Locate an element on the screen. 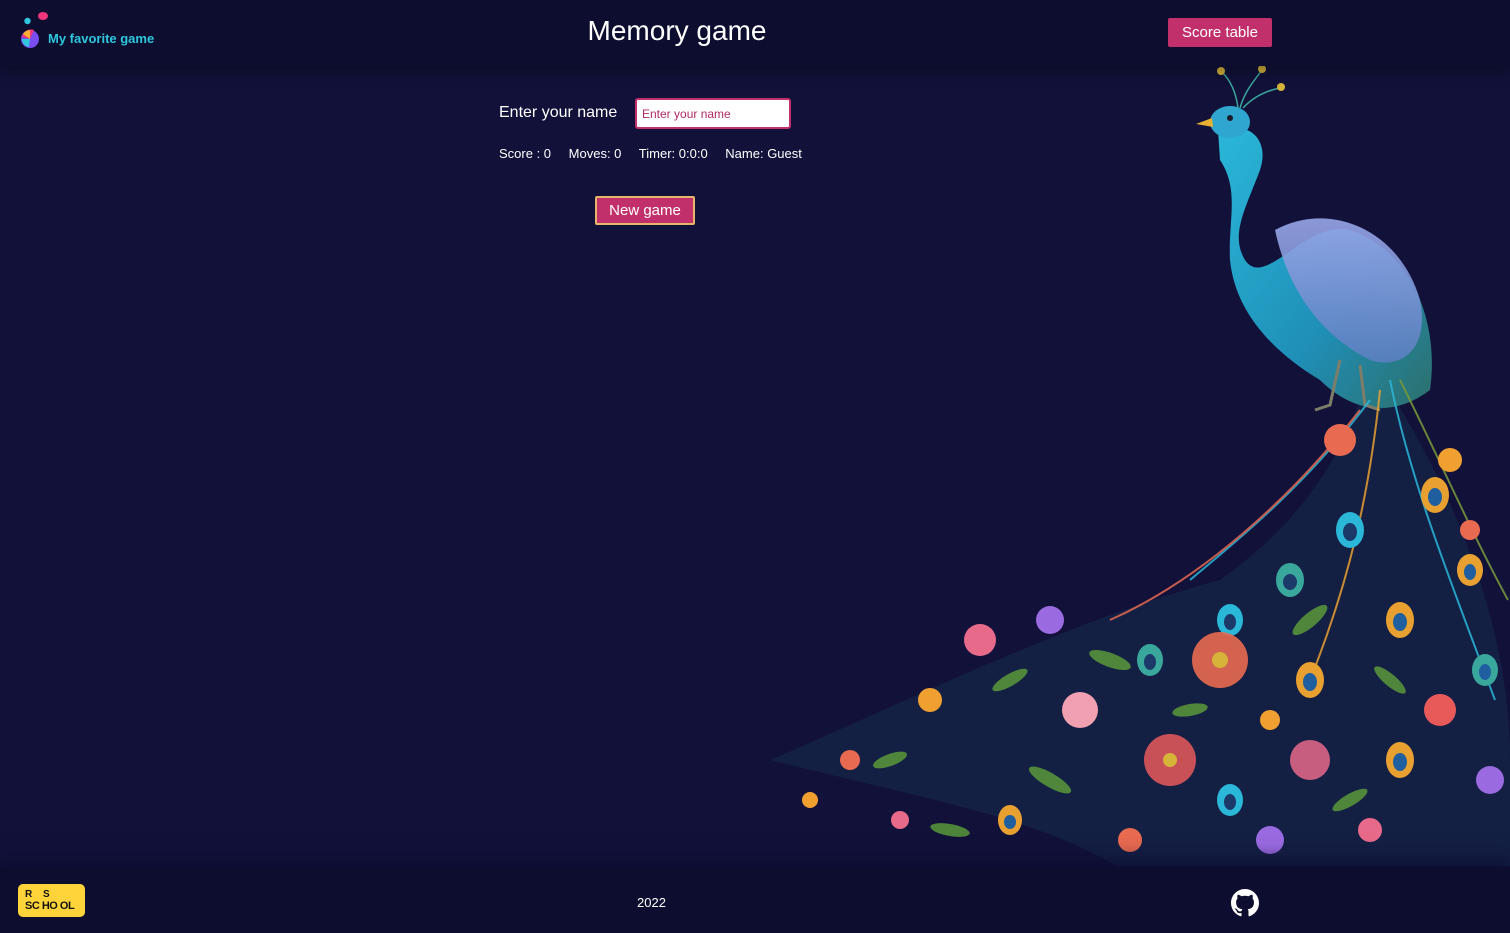 Image resolution: width=1510 pixels, height=933 pixels. rs-school-logo-link: R S SC HO OL is located at coordinates (51, 900).